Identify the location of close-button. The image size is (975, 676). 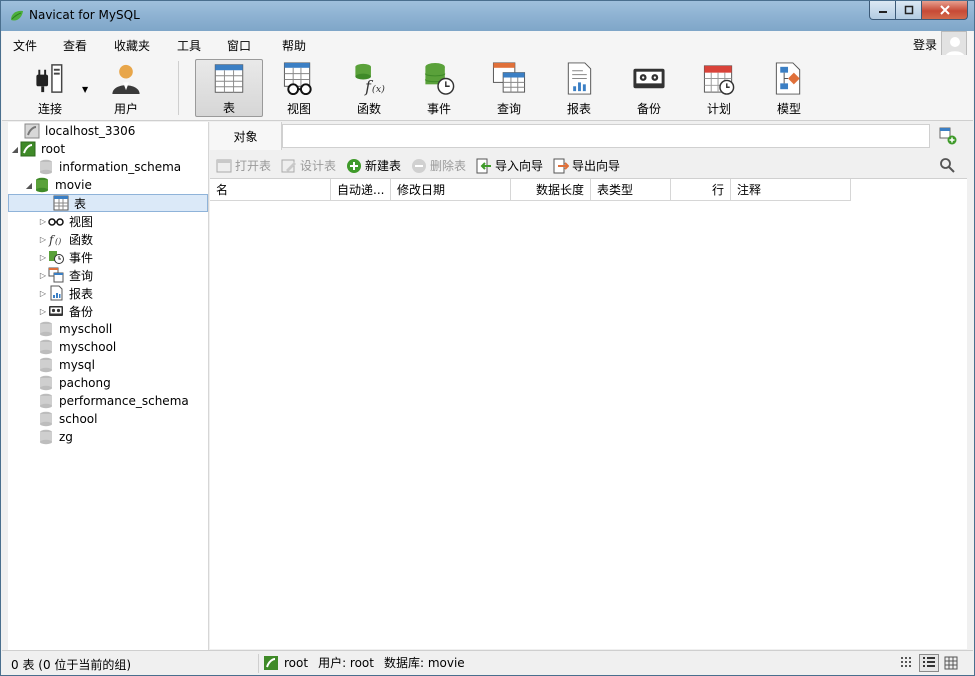
(945, 10).